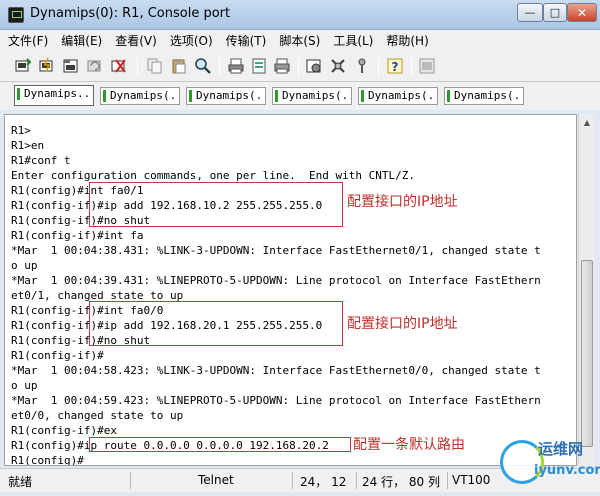 The image size is (600, 496). I want to click on terminal-line: R1>en, so click(28, 145).